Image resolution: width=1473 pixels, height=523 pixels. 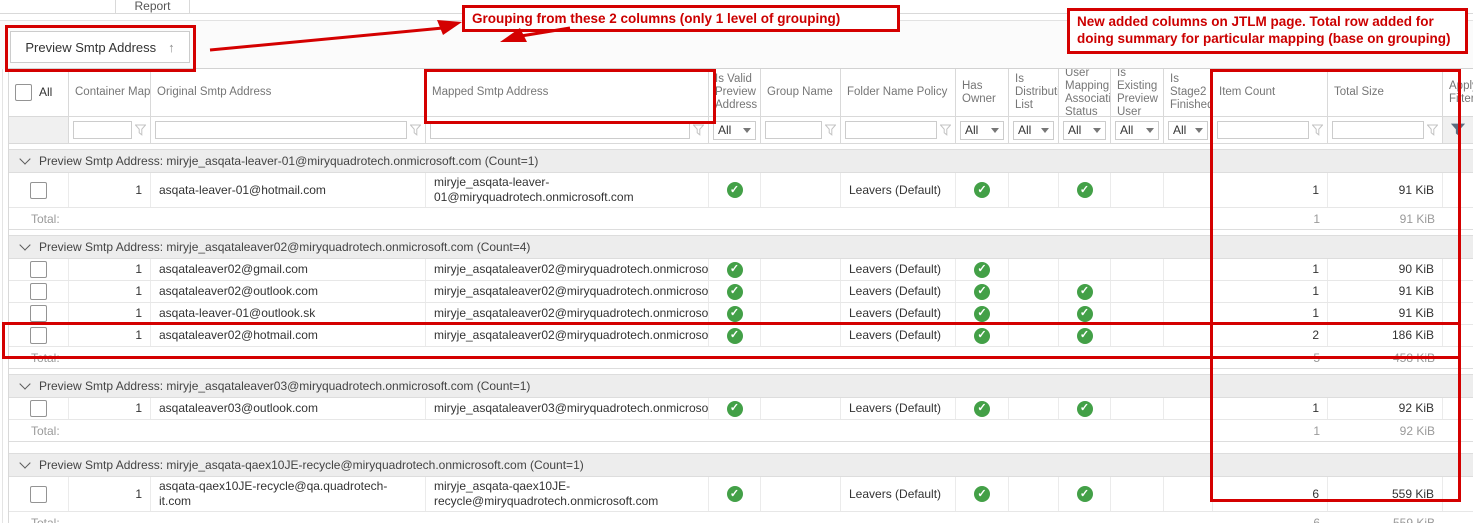 What do you see at coordinates (288, 408) in the screenshot?
I see `cell-original: asqataleaver03@outlook.com` at bounding box center [288, 408].